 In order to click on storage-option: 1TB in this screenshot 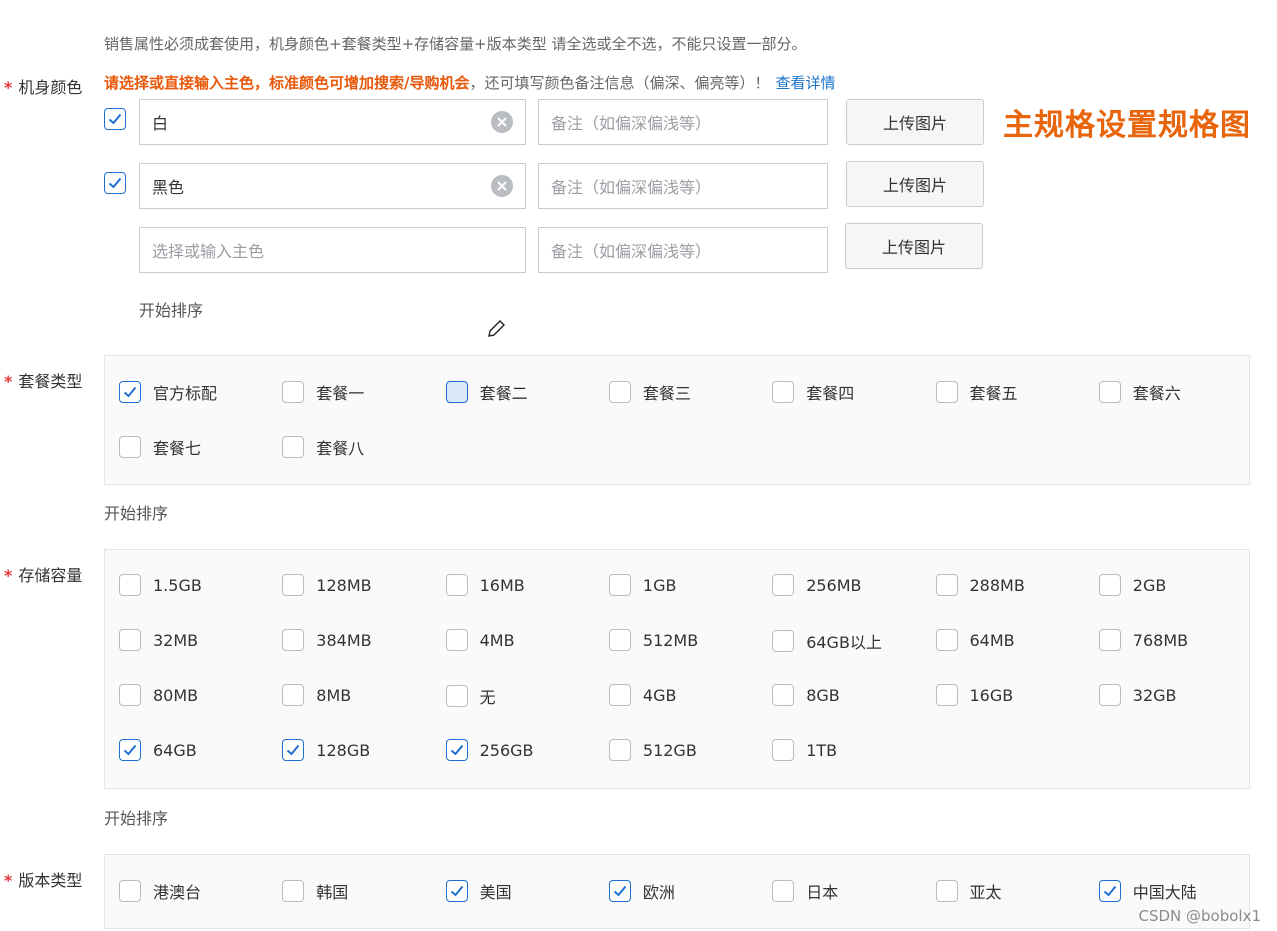, I will do `click(804, 750)`.